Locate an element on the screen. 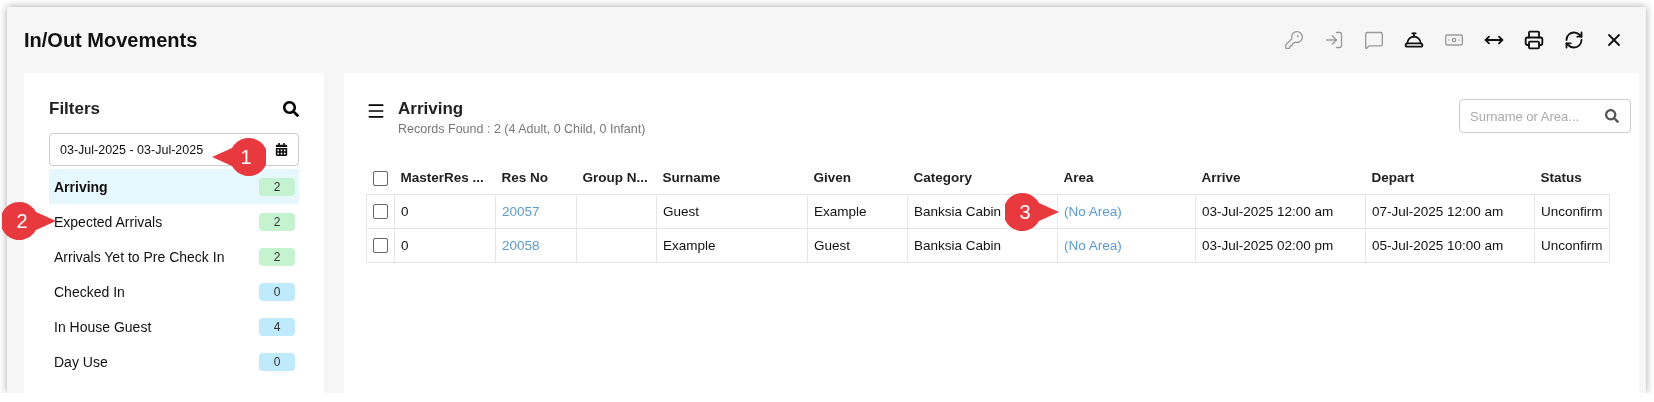  table-cell: 07-Jul-2025 12:00 am is located at coordinates (1450, 211).